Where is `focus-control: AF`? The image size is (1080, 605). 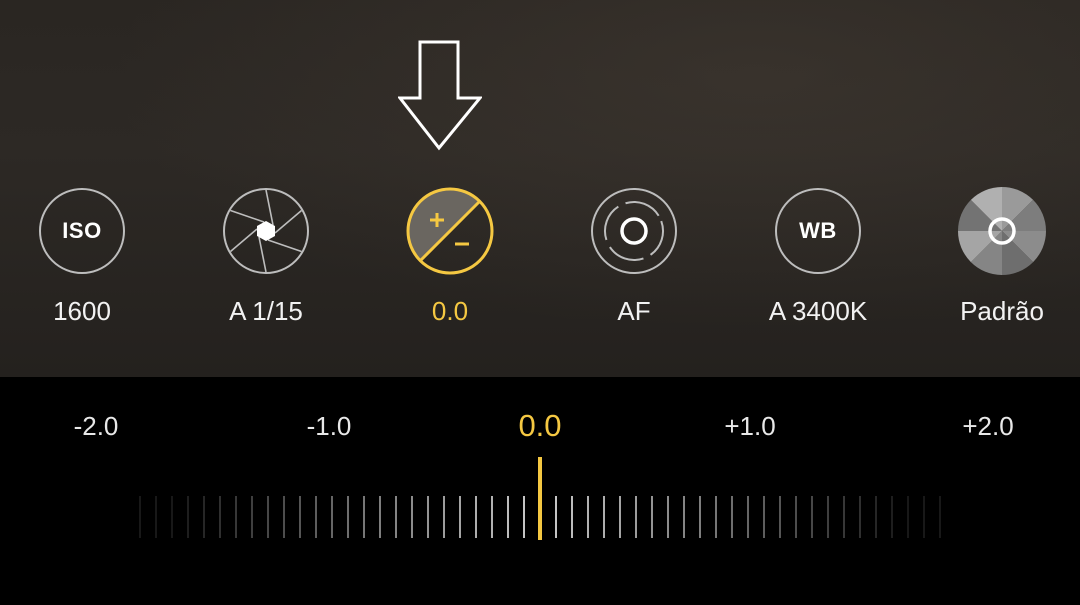
focus-control: AF is located at coordinates (634, 257).